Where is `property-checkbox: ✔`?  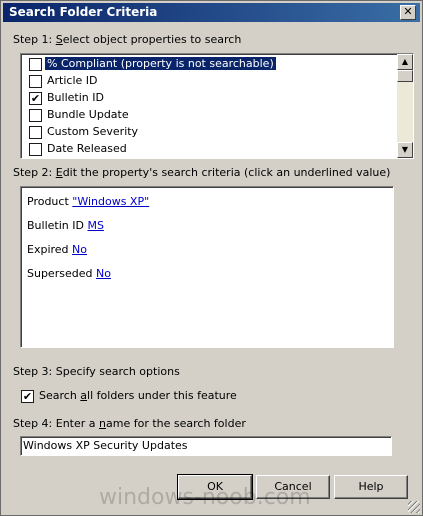 property-checkbox: ✔ is located at coordinates (35, 98).